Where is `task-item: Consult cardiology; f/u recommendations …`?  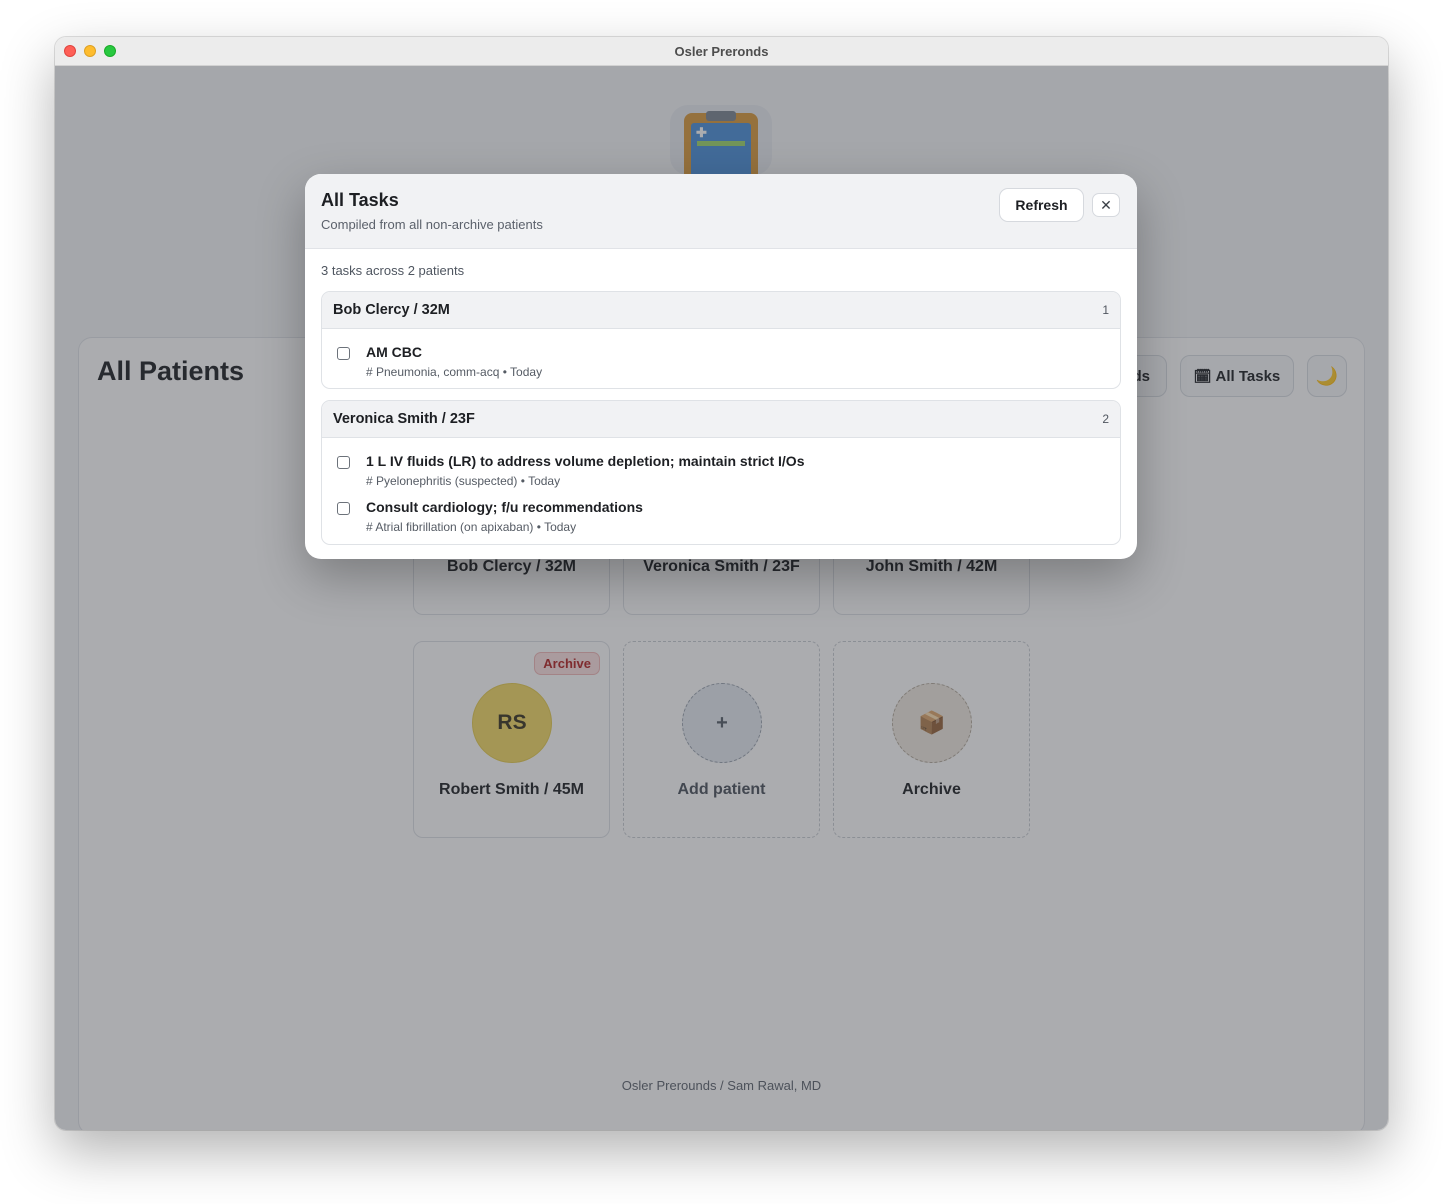 task-item: Consult cardiology; f/u recommendations … is located at coordinates (721, 518).